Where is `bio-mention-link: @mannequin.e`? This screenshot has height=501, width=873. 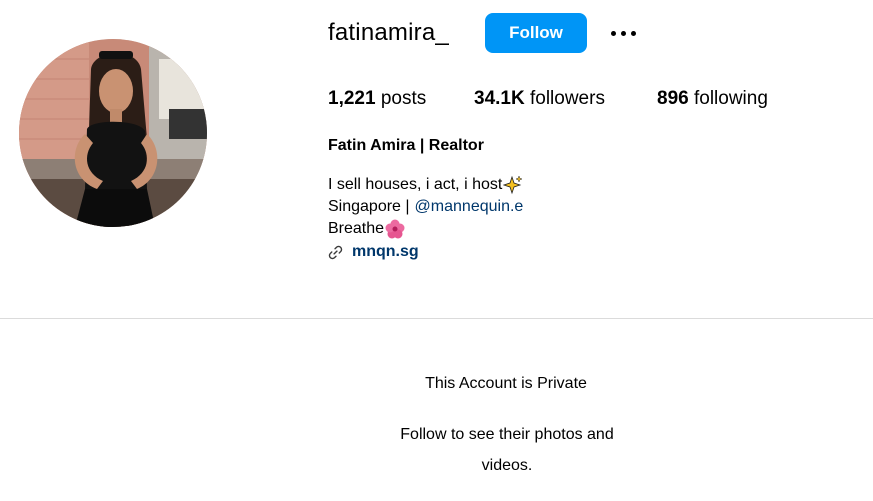 bio-mention-link: @mannequin.e is located at coordinates (469, 207).